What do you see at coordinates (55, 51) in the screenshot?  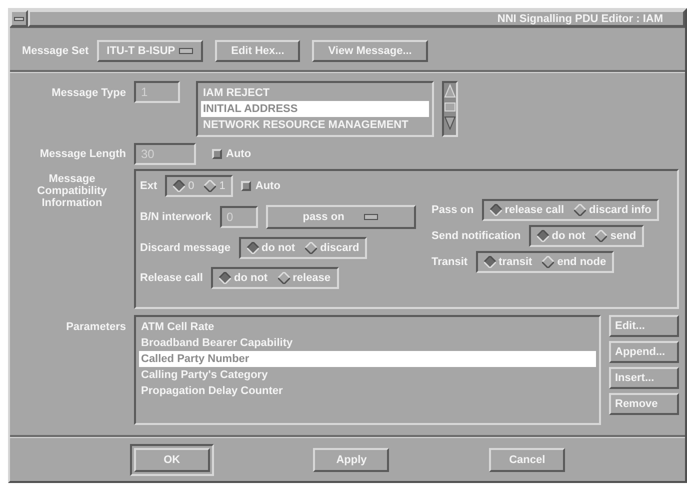 I see `field-label: Message Set` at bounding box center [55, 51].